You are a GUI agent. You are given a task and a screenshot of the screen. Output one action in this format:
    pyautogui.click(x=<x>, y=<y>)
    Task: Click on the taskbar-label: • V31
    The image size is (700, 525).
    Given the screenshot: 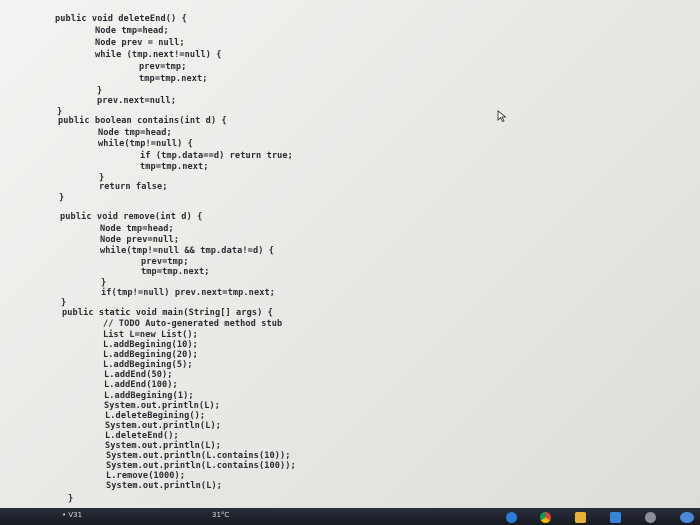 What is the action you would take?
    pyautogui.click(x=72, y=515)
    